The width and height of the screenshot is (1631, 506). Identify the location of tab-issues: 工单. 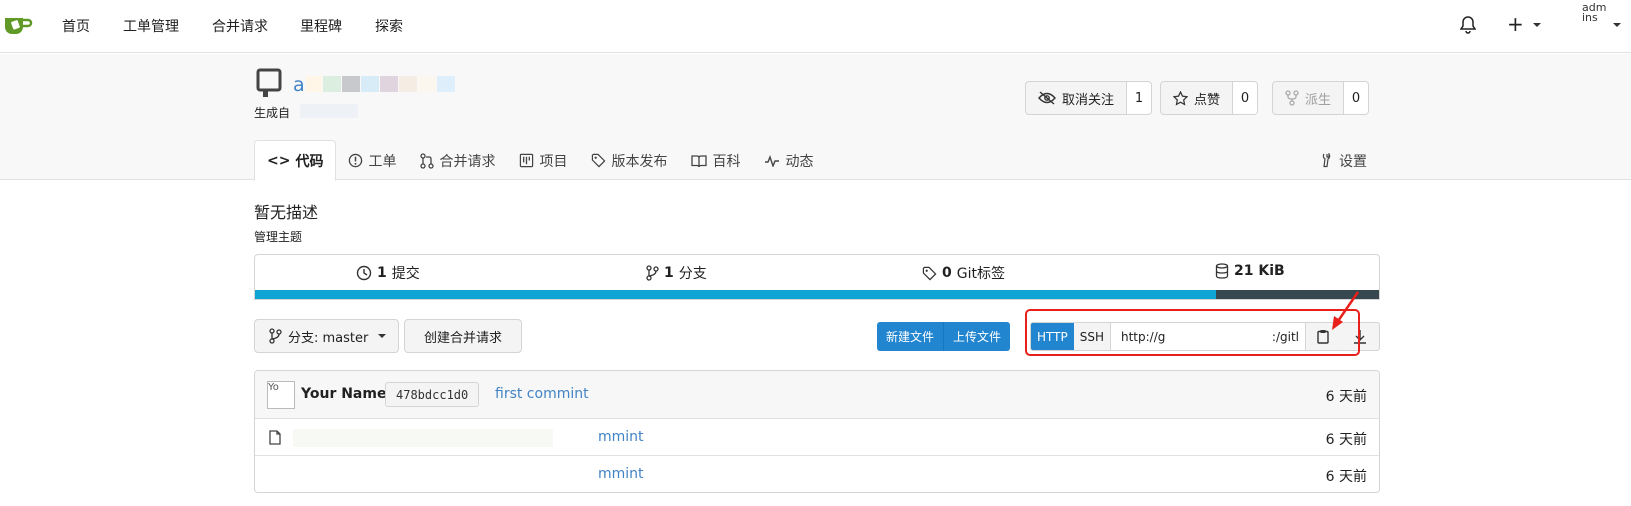
(372, 160).